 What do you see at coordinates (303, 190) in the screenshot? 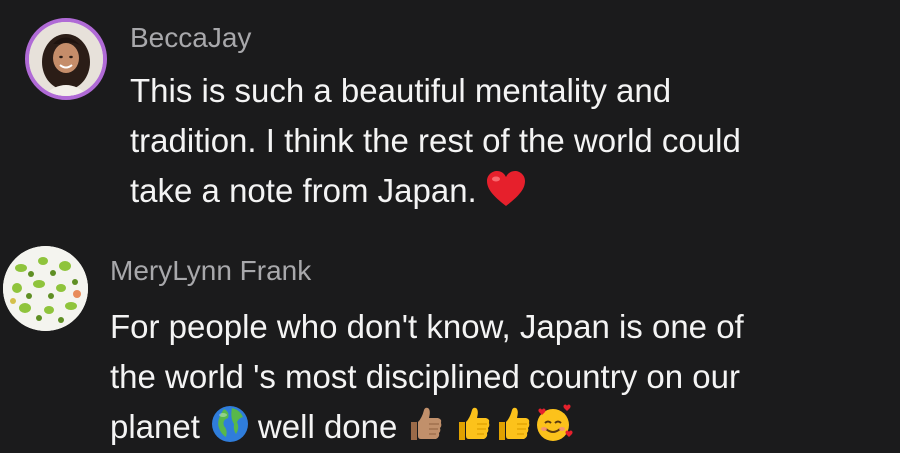
I see `comment-text-line: take a note from Japan.` at bounding box center [303, 190].